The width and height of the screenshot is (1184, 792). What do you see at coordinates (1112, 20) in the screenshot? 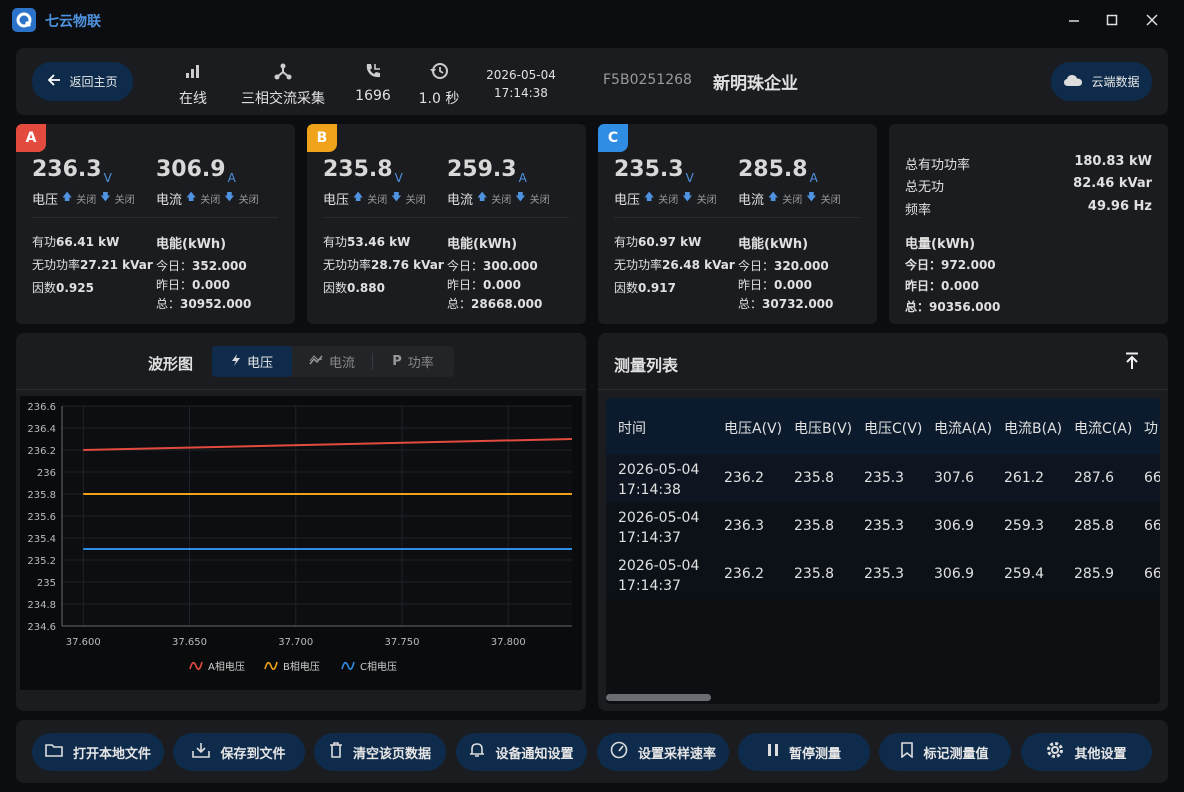
I see `maximize-icon` at bounding box center [1112, 20].